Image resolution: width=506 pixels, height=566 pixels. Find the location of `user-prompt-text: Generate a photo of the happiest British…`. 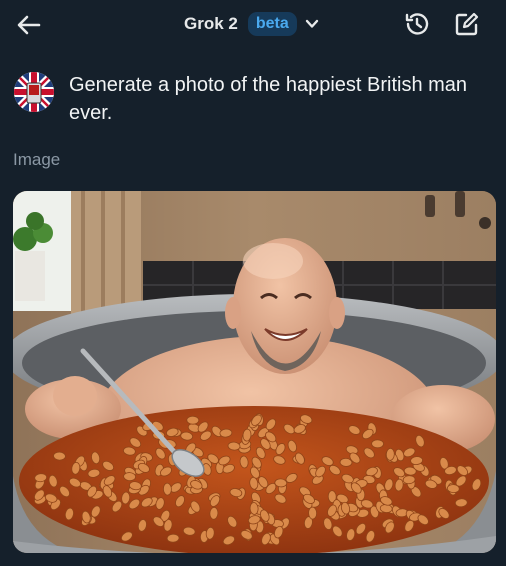

user-prompt-text: Generate a photo of the happiest British… is located at coordinates (268, 99).